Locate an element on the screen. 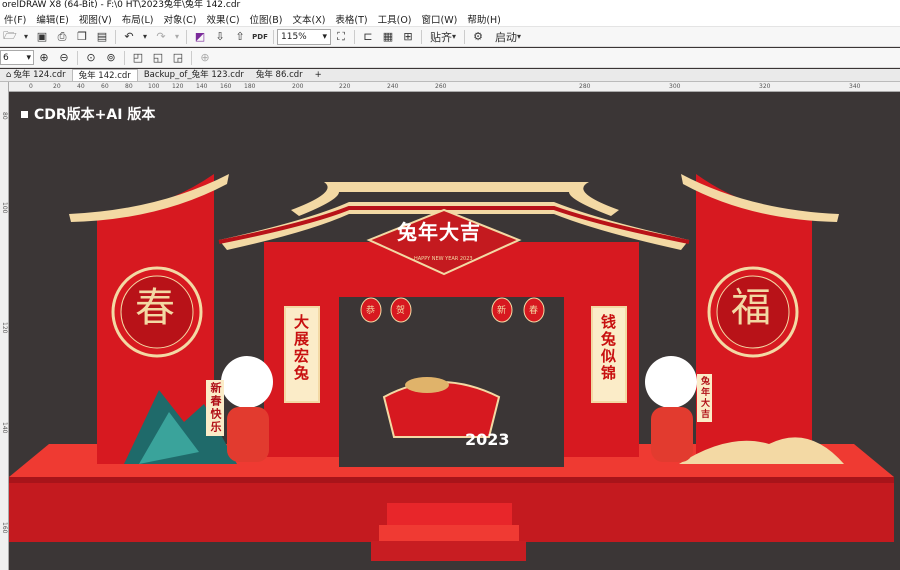 The width and height of the screenshot is (900, 570). property-bar: 6 ▾ ⊕ ⊖ ⊙ ⊚ ◰ ◱ ◲ ⊕ is located at coordinates (450, 58).